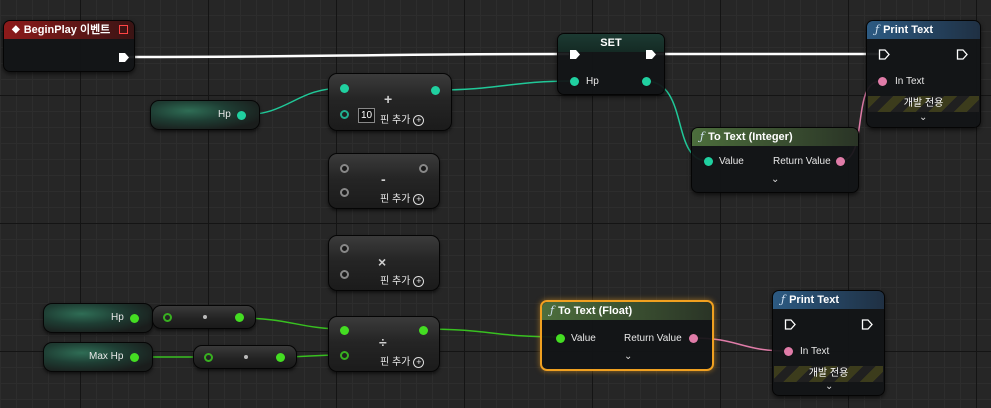  Describe the element at coordinates (840, 161) in the screenshot. I see `to-text-int-return-pin` at that location.